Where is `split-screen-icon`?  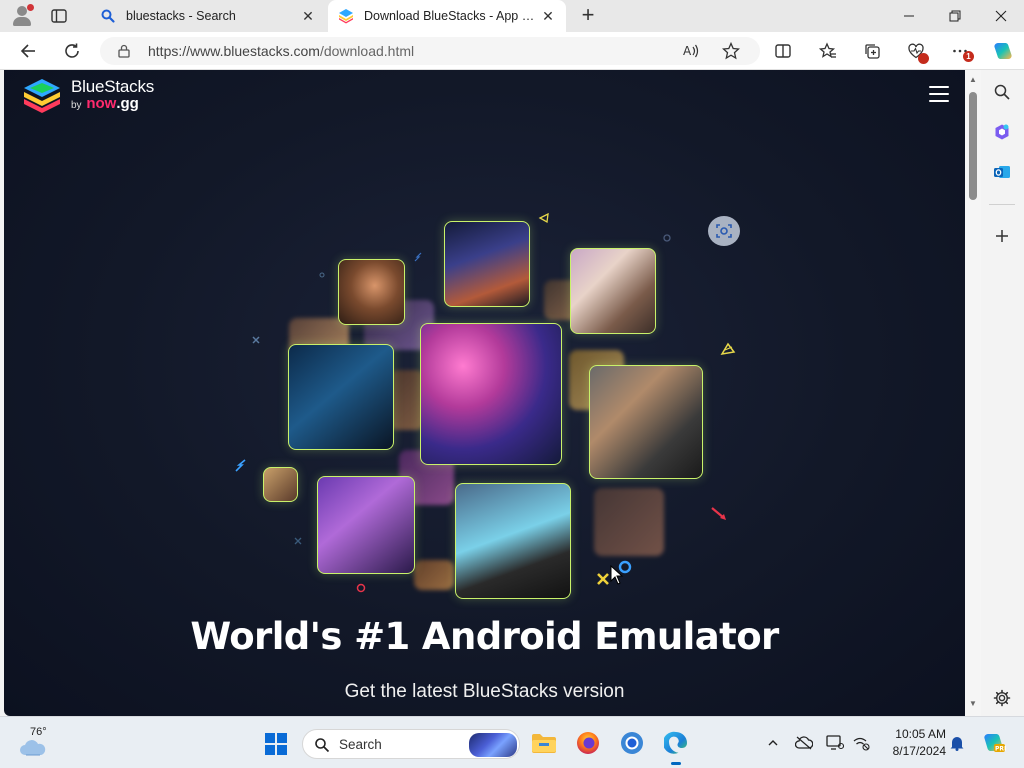
split-screen-icon is located at coordinates (783, 51).